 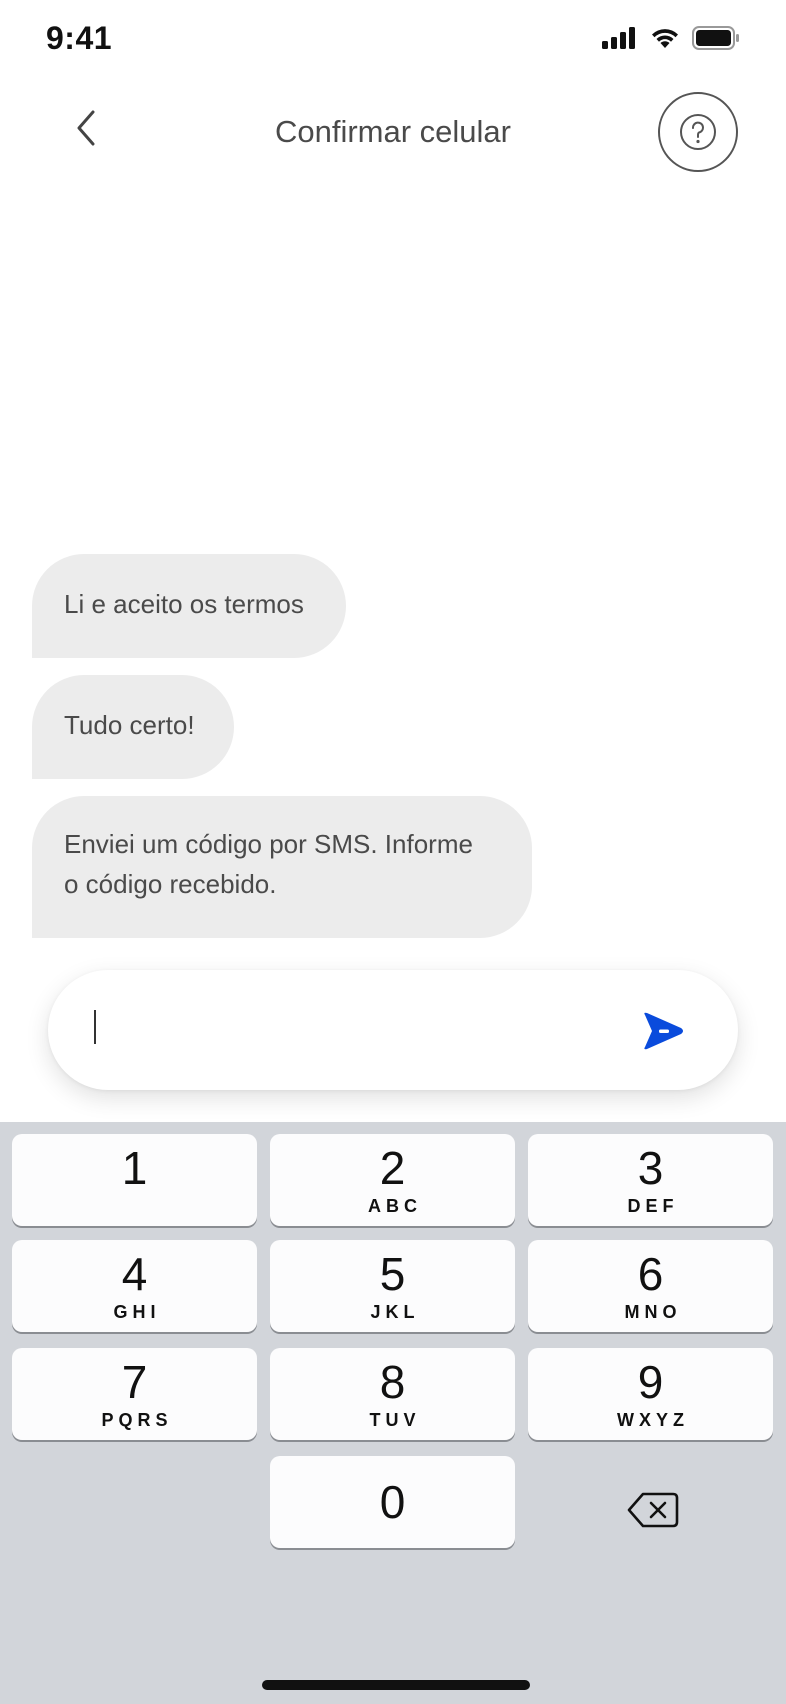 What do you see at coordinates (650, 1274) in the screenshot?
I see `key-digit: 6` at bounding box center [650, 1274].